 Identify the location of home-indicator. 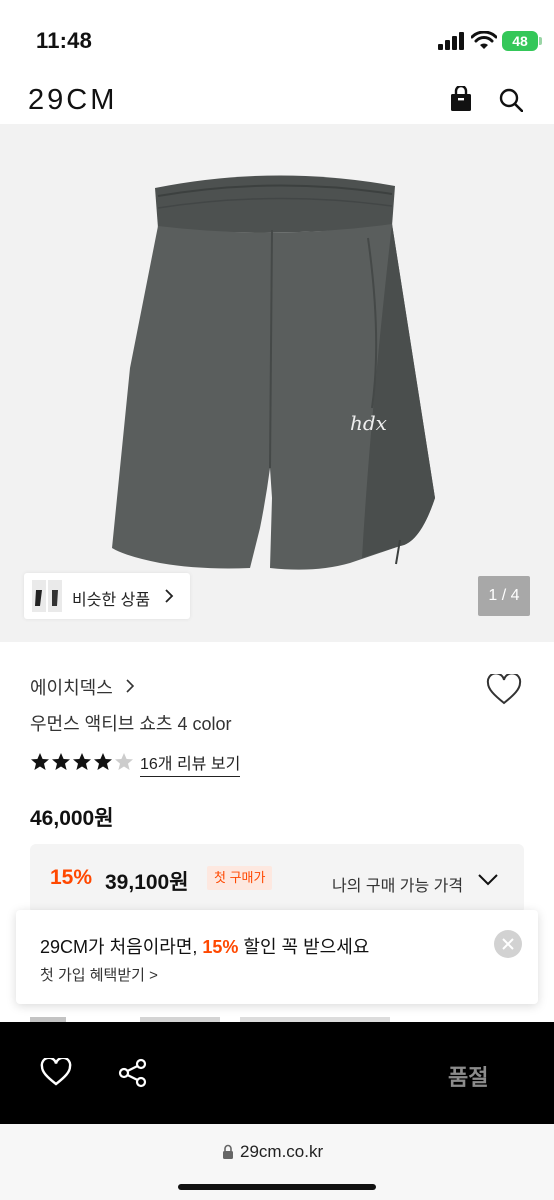
(277, 1187).